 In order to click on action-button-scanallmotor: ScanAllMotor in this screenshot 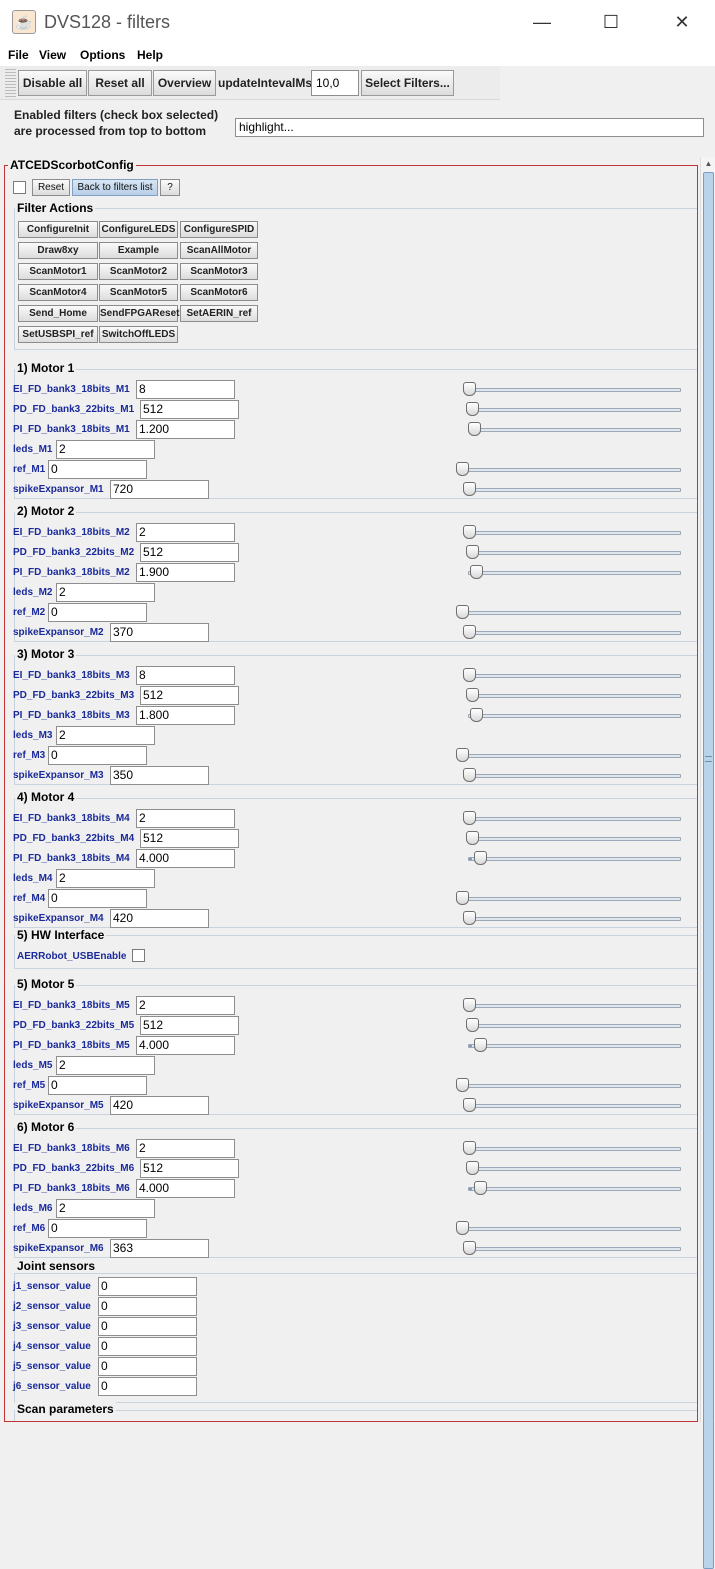, I will do `click(219, 250)`.